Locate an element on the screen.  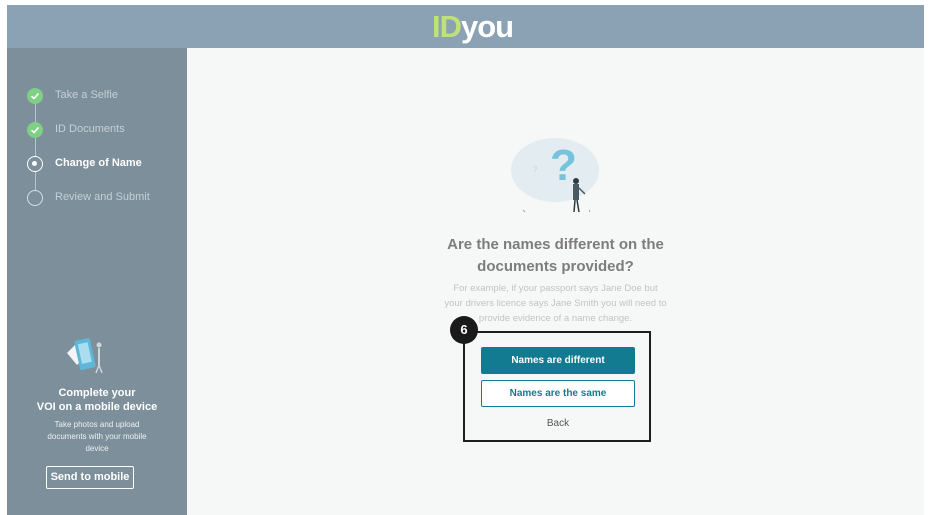
mobile-promo-title: Complete your VOI on a mobile device is located at coordinates (97, 400).